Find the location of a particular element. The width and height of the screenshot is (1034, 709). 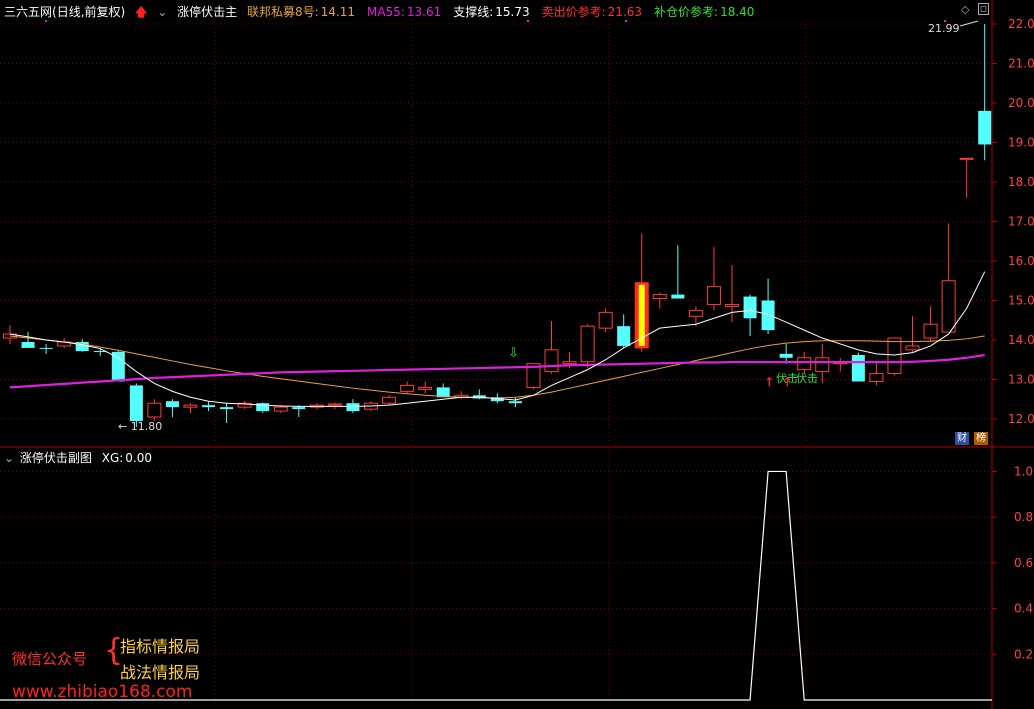

sub-chart-header: ⌄ 涨停伏击副图 XG: 0.00 is located at coordinates (81, 457).